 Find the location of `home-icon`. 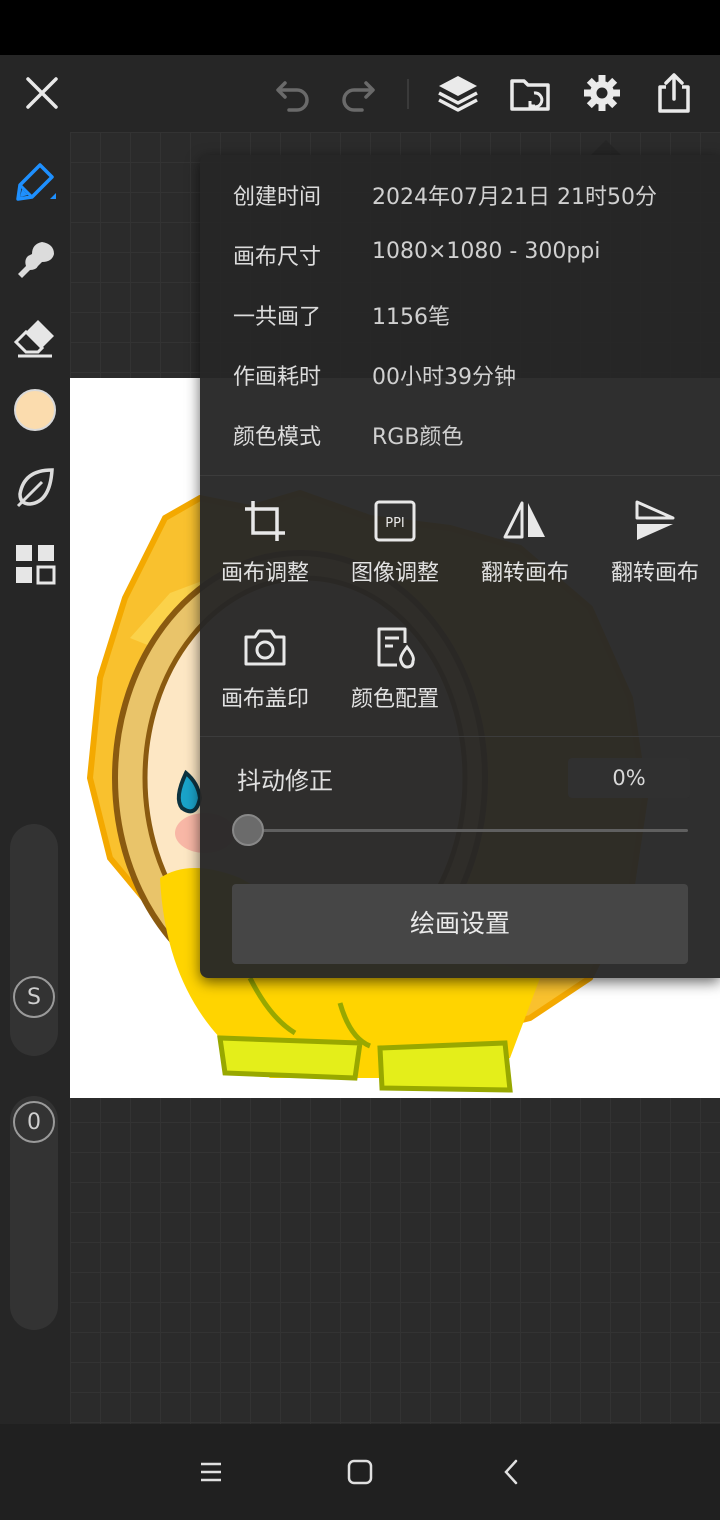

home-icon is located at coordinates (360, 1472).